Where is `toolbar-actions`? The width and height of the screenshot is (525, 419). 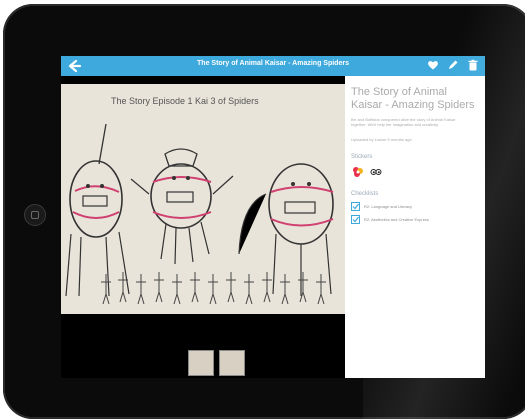
toolbar-actions is located at coordinates (453, 65).